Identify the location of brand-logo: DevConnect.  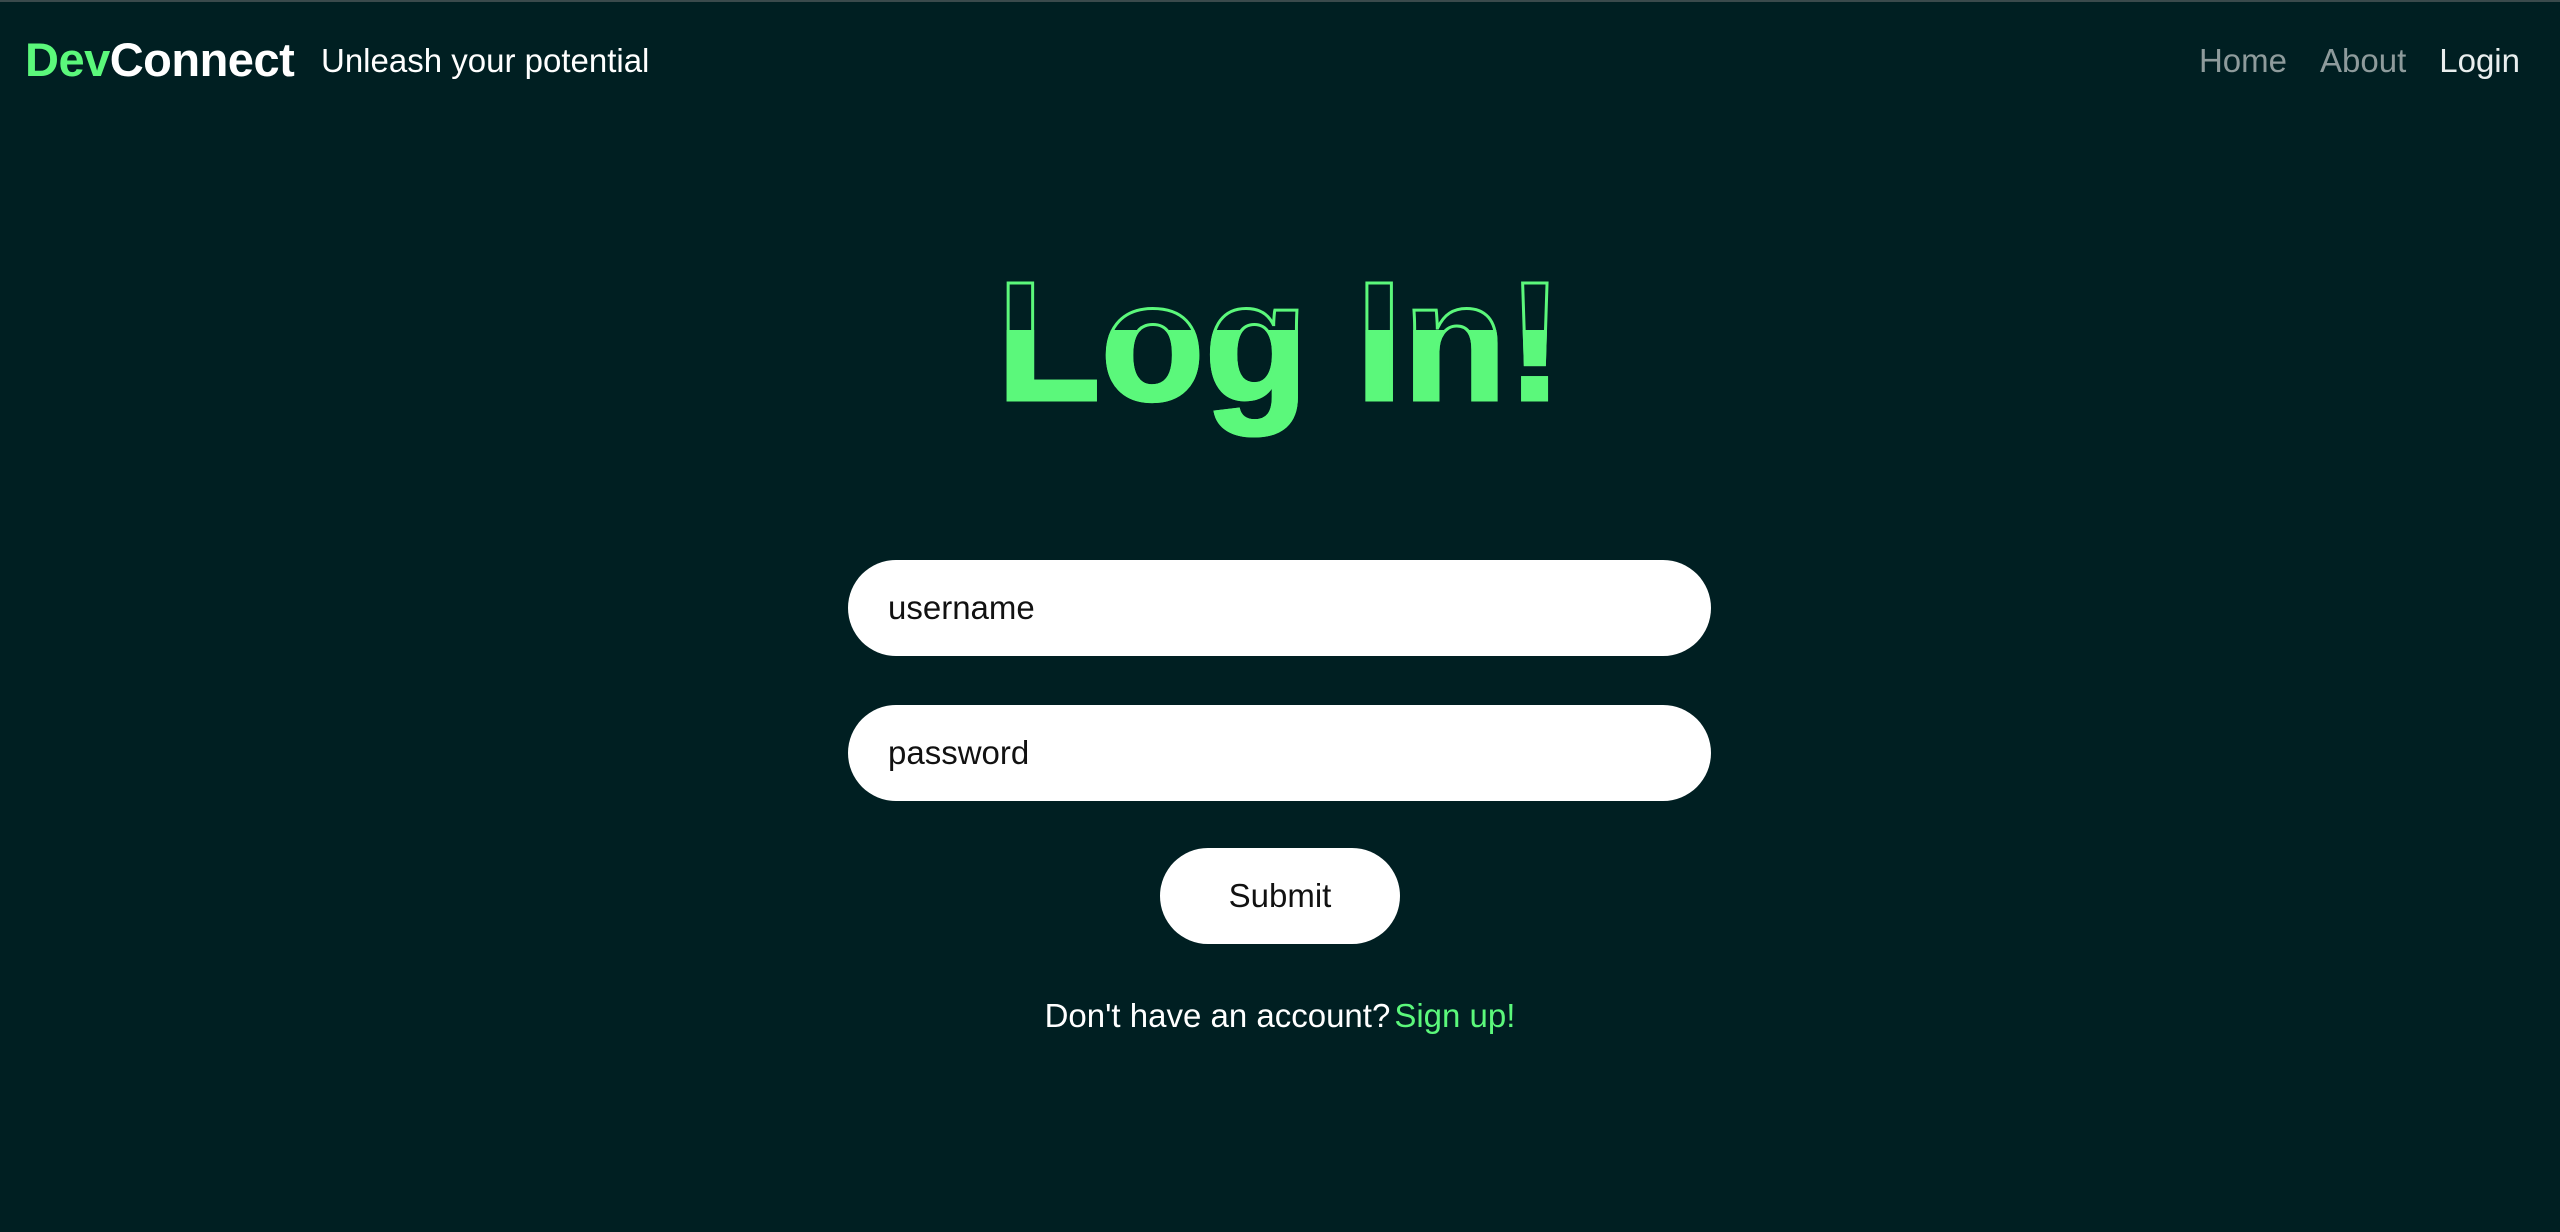
(160, 60).